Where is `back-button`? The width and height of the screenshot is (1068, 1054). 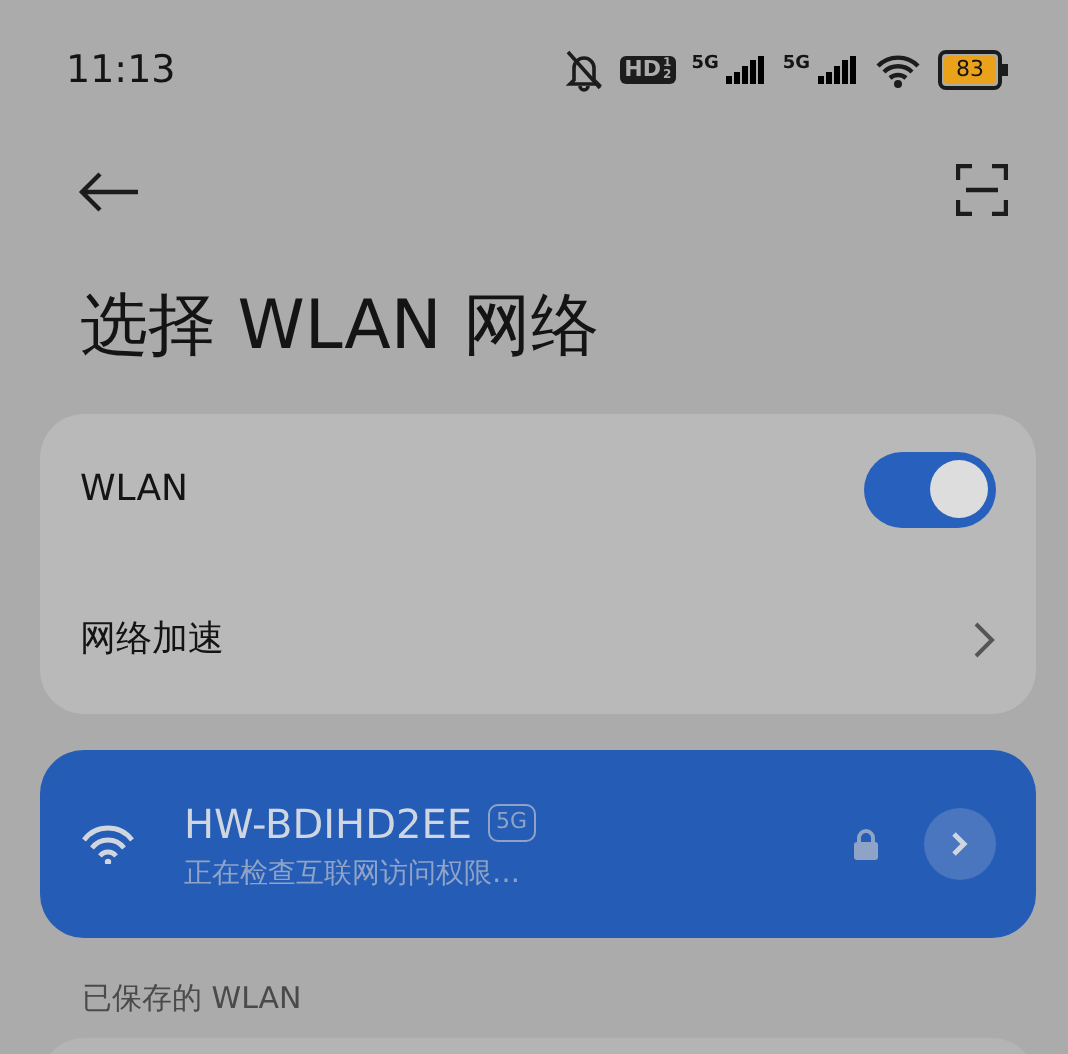 back-button is located at coordinates (108, 190).